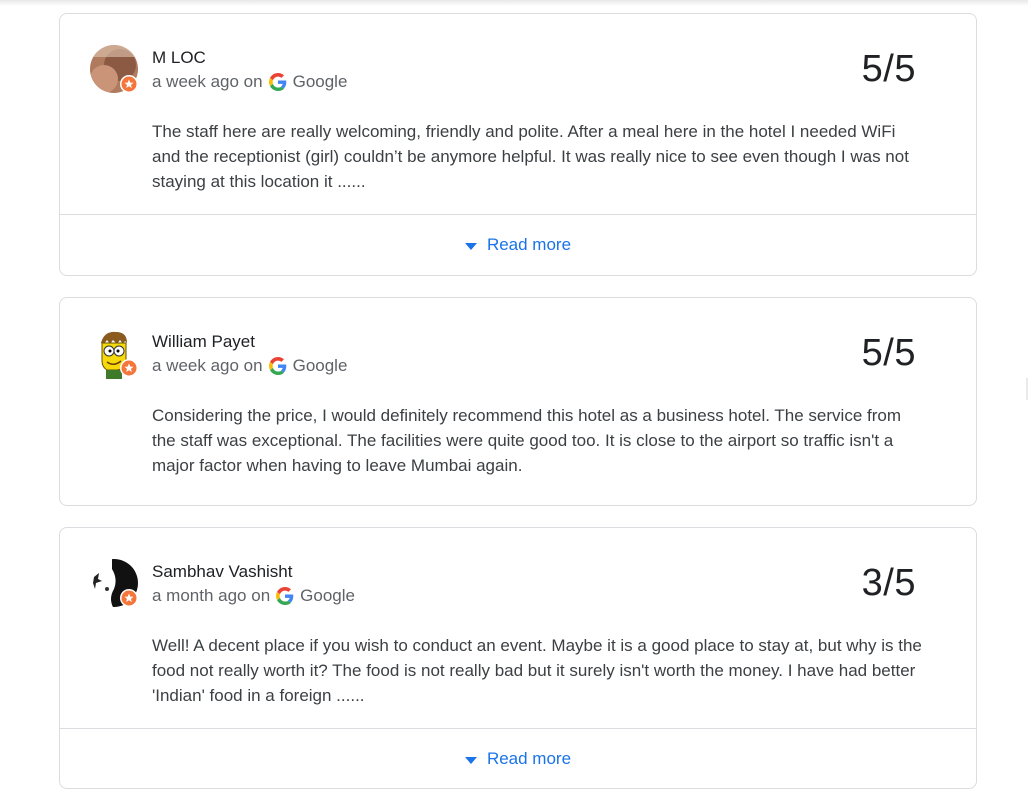  I want to click on review-meta: a month ago on Google, so click(253, 596).